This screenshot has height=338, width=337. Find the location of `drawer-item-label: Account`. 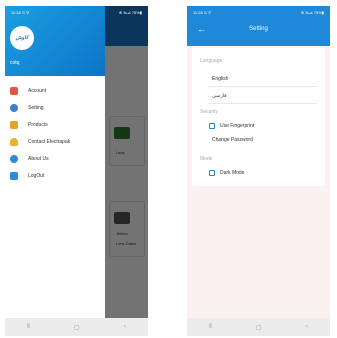

drawer-item-label: Account is located at coordinates (37, 90).